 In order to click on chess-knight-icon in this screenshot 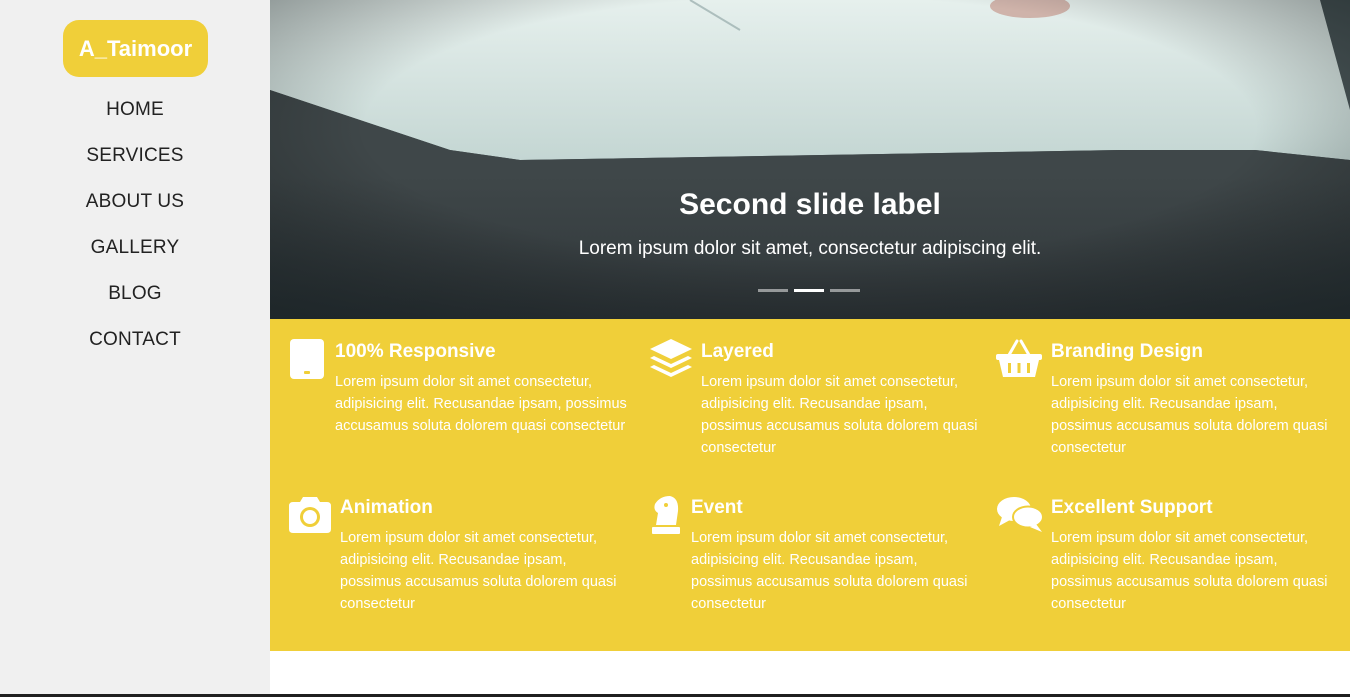, I will do `click(666, 515)`.